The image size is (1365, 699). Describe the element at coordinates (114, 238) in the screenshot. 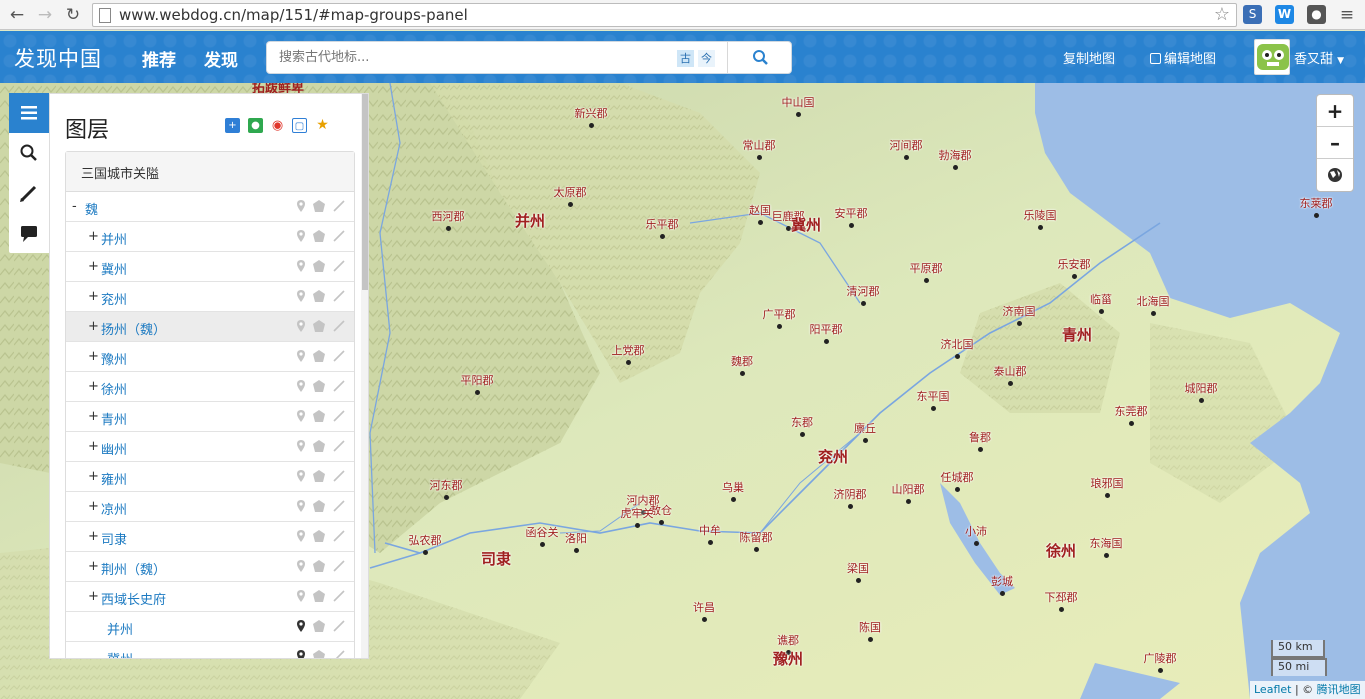

I see `layer-label: 并州` at that location.